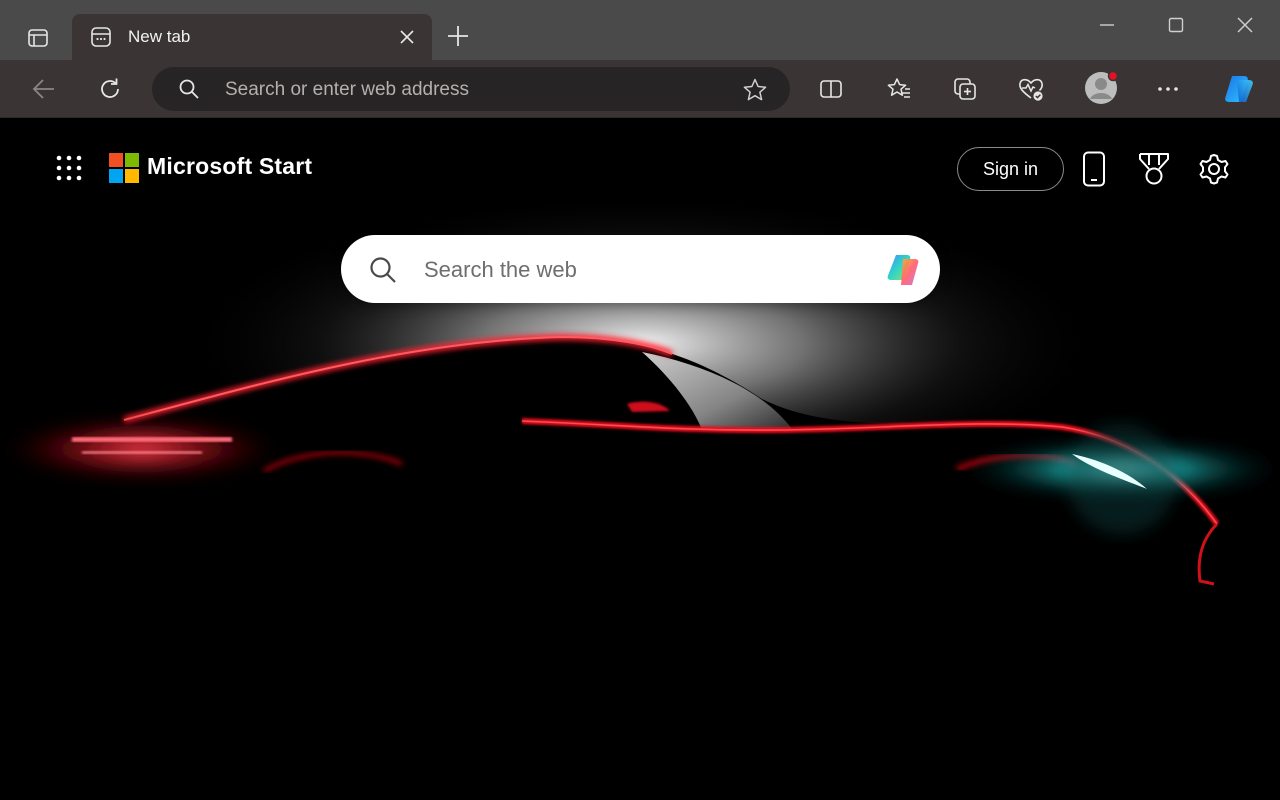 The image size is (1280, 800). I want to click on minimize-button, so click(1107, 25).